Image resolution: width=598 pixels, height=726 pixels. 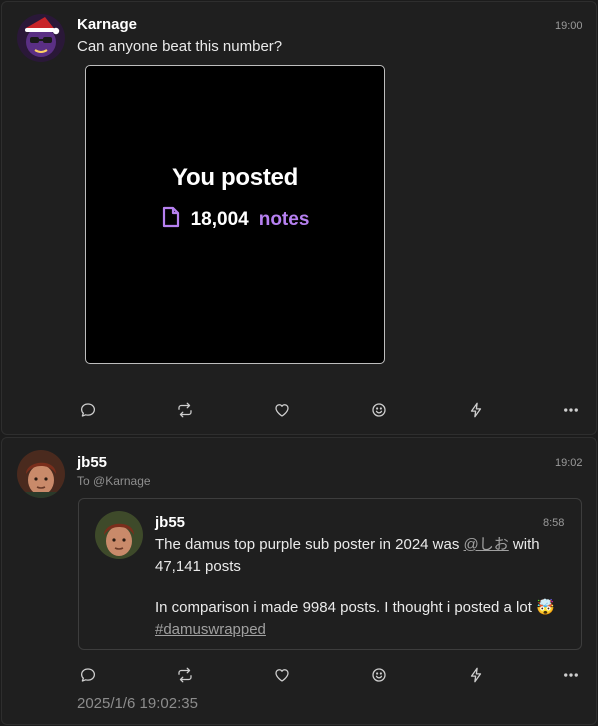 What do you see at coordinates (180, 46) in the screenshot?
I see `note-content: Can anyone beat this number?` at bounding box center [180, 46].